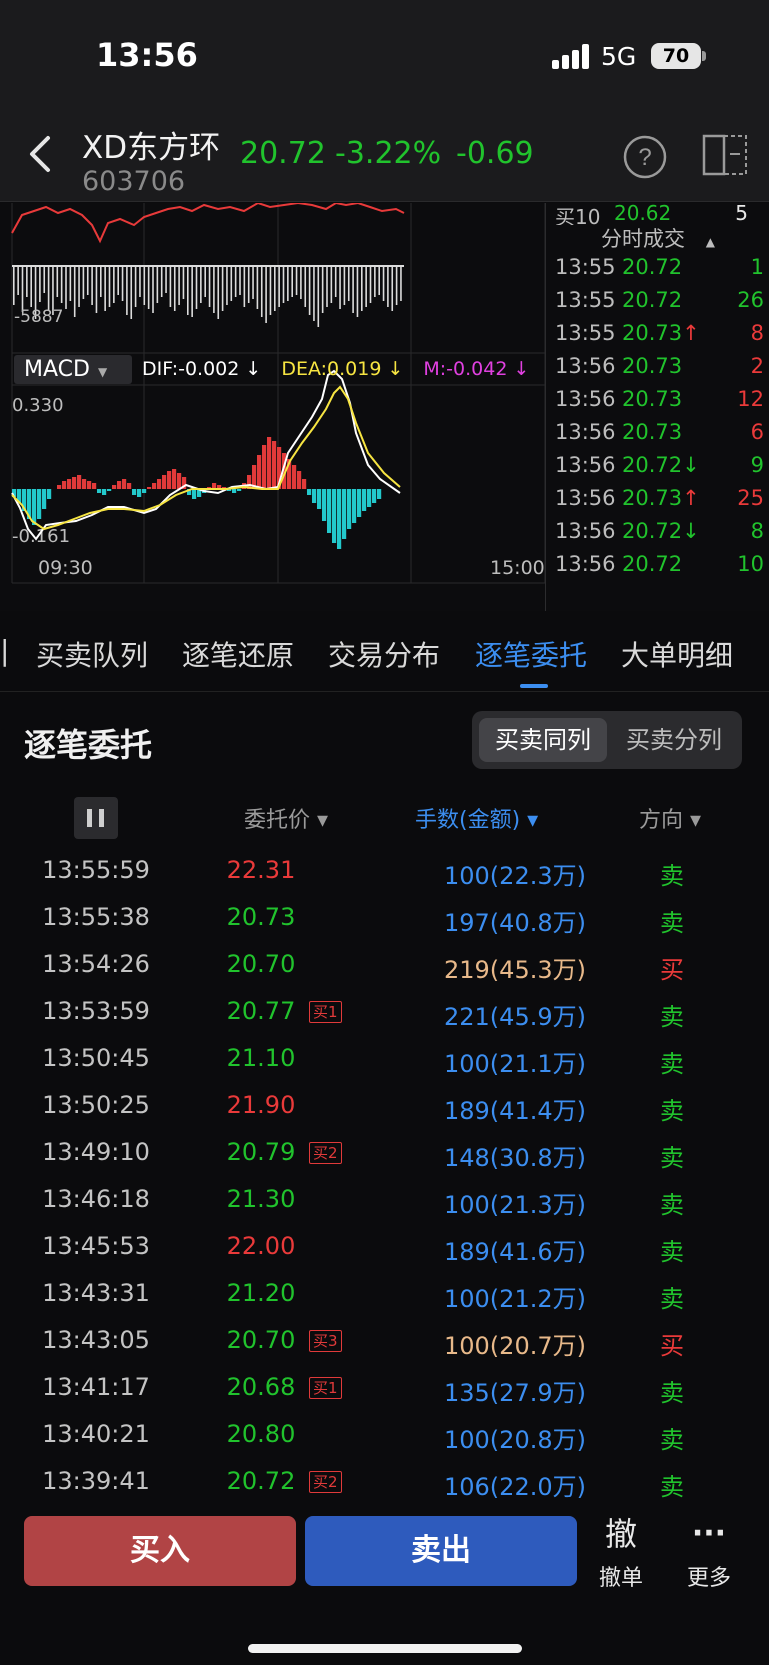  I want to click on order-row: 13:50:45 21.10 100(21.1万) 卖, so click(384, 1067).